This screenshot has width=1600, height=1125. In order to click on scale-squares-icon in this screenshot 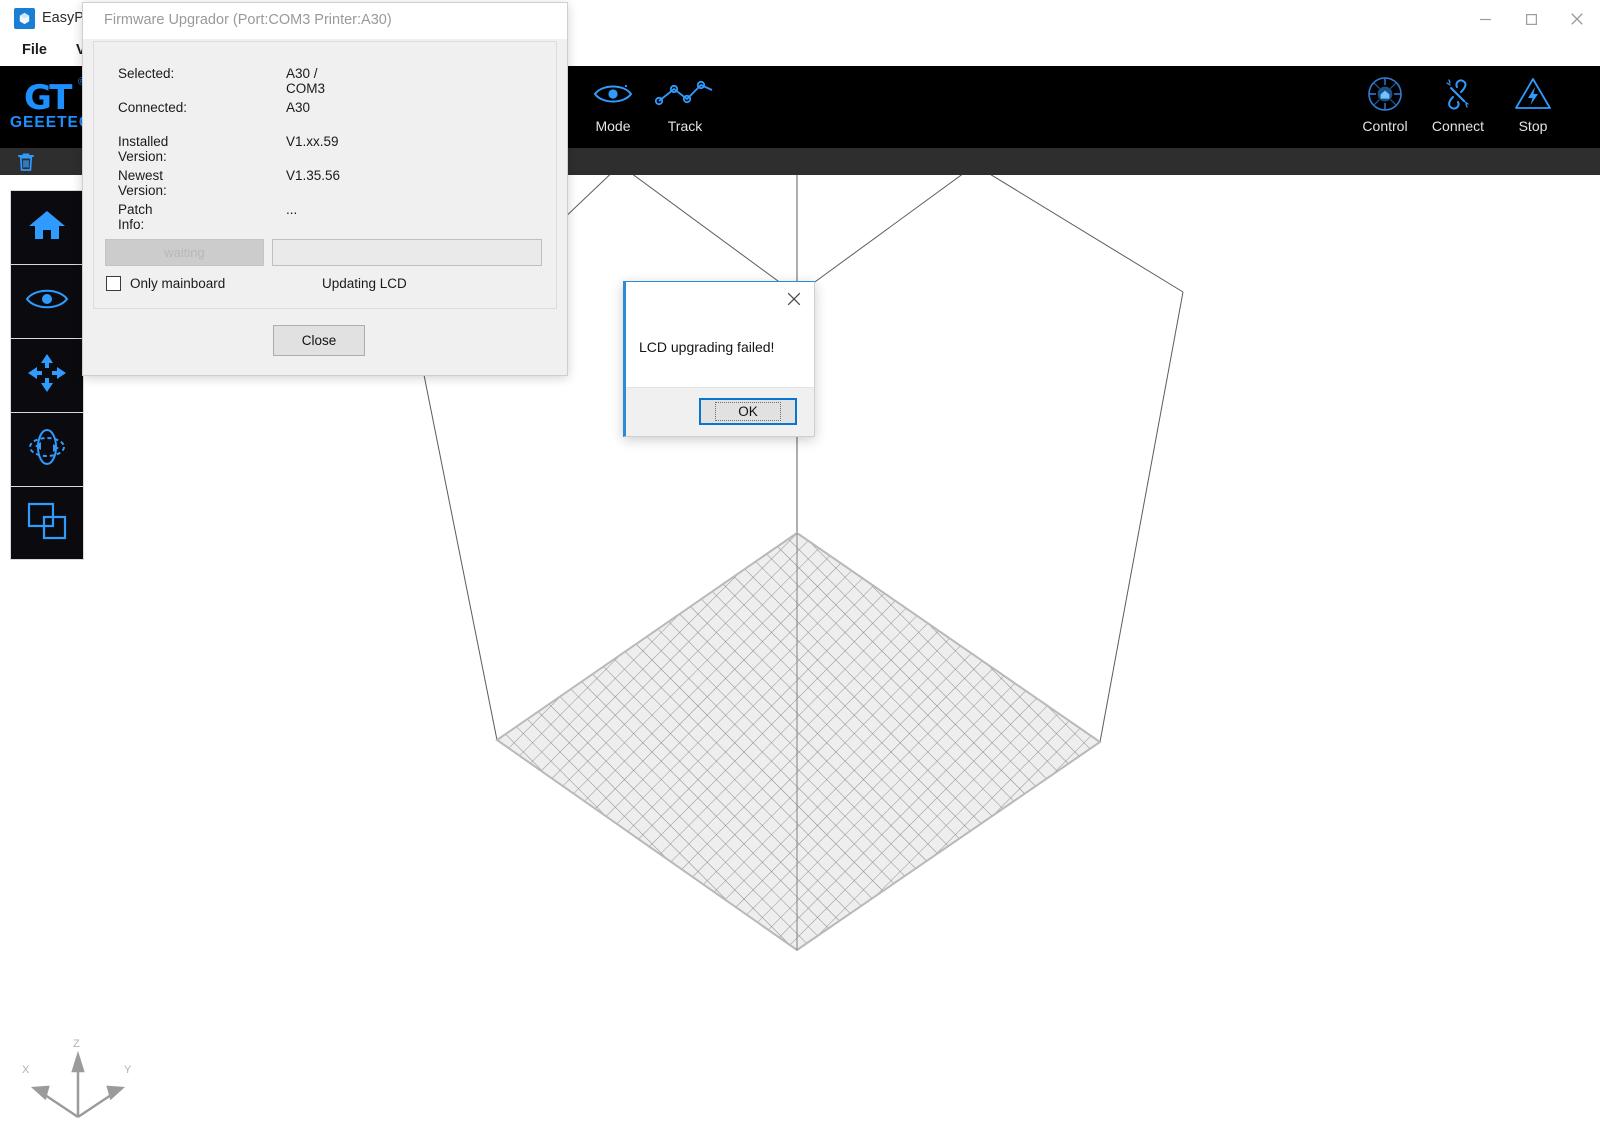, I will do `click(47, 523)`.